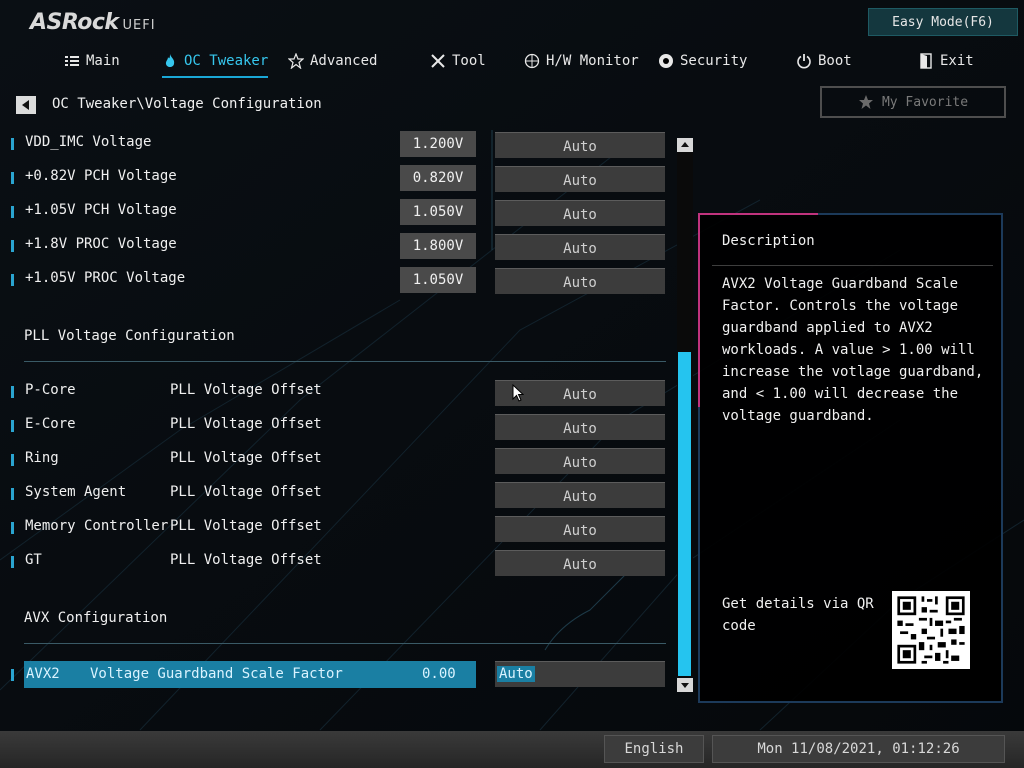 This screenshot has height=768, width=1024. I want to click on tab-main: Main, so click(92, 61).